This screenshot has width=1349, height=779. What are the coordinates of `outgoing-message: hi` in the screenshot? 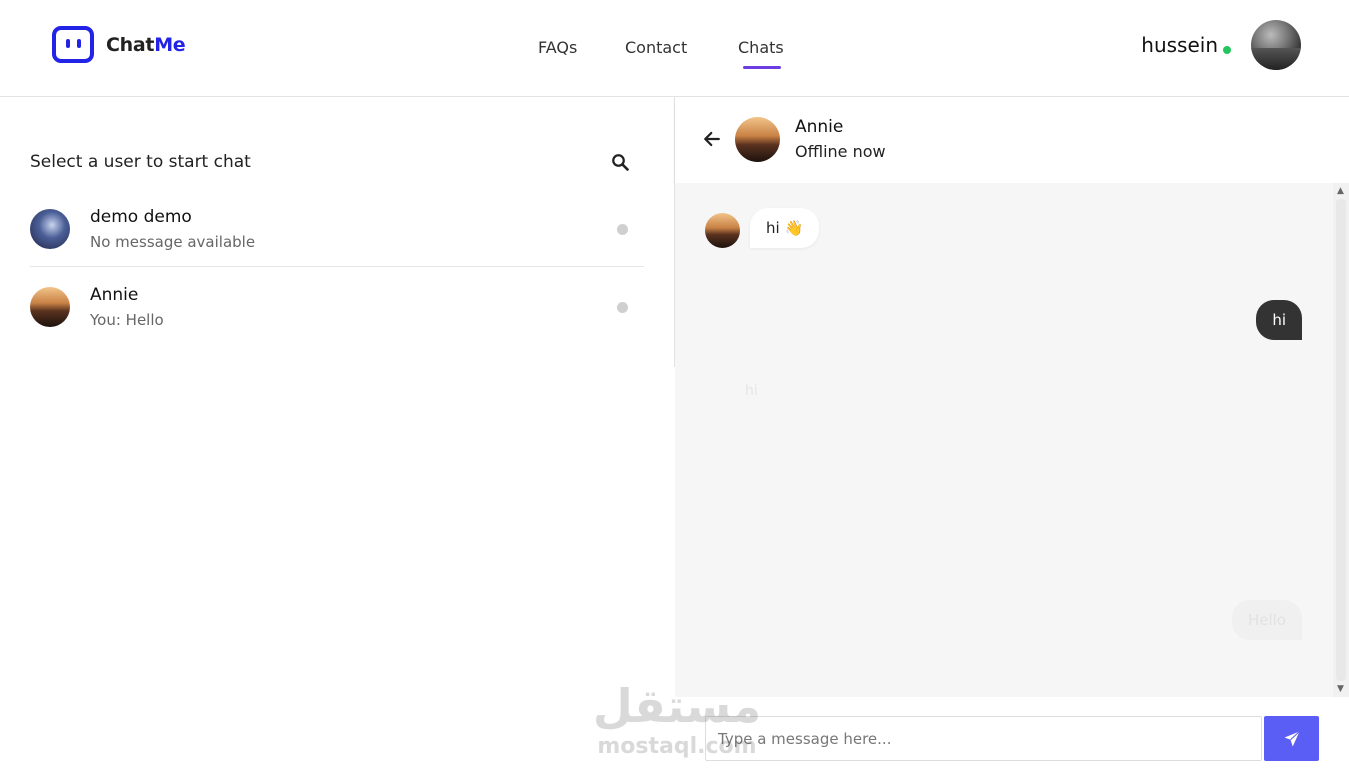 It's located at (1279, 320).